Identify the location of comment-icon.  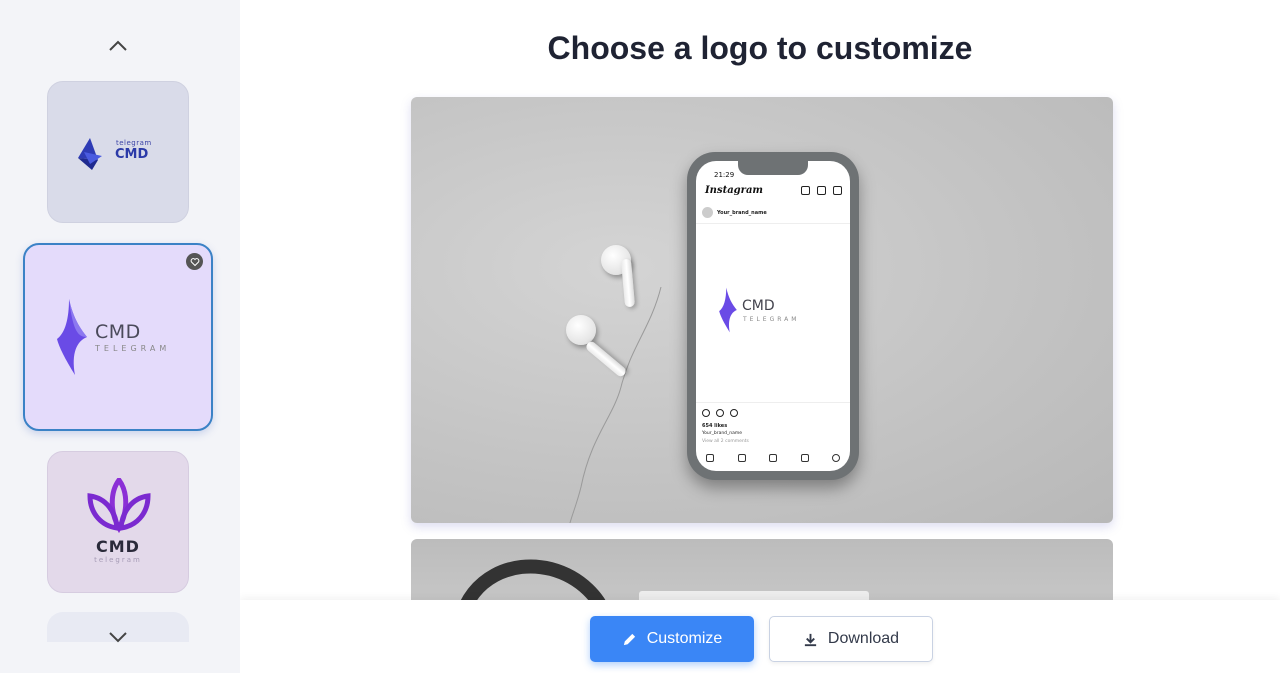
(720, 413).